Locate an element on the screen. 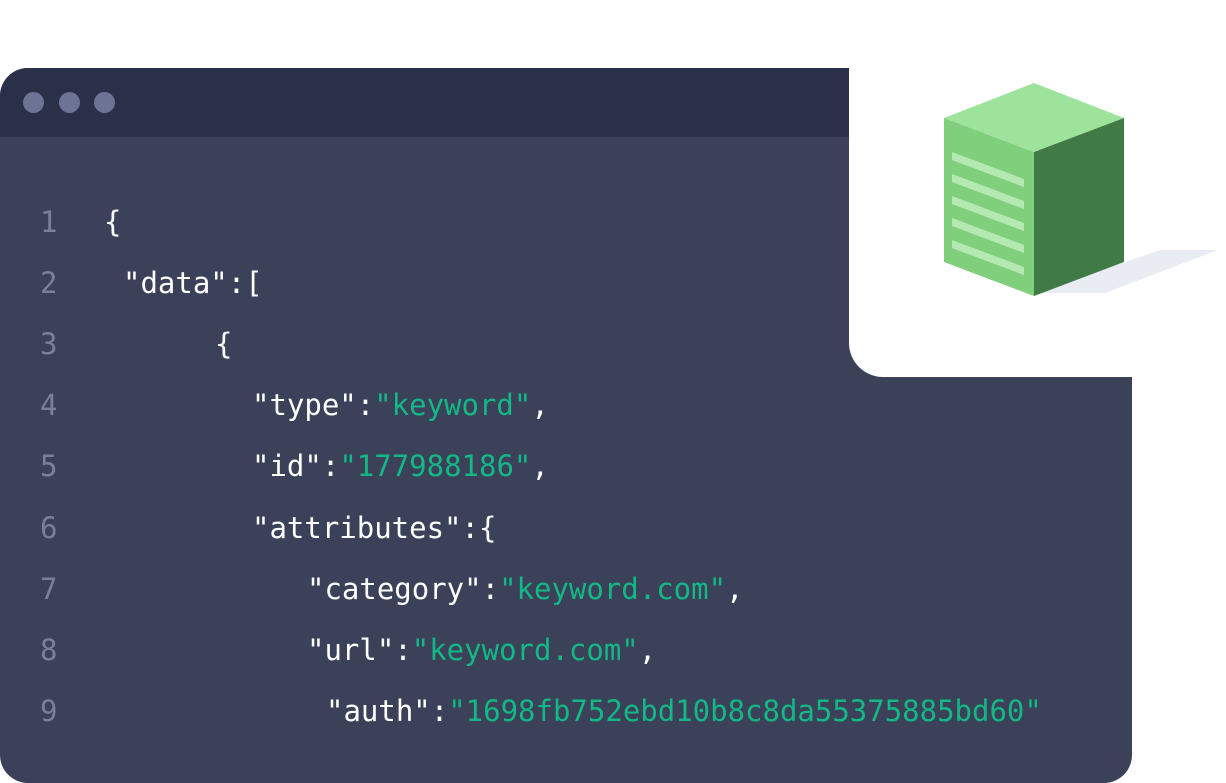 The width and height of the screenshot is (1226, 783). code-text: "id":"177988186", is located at coordinates (400, 466).